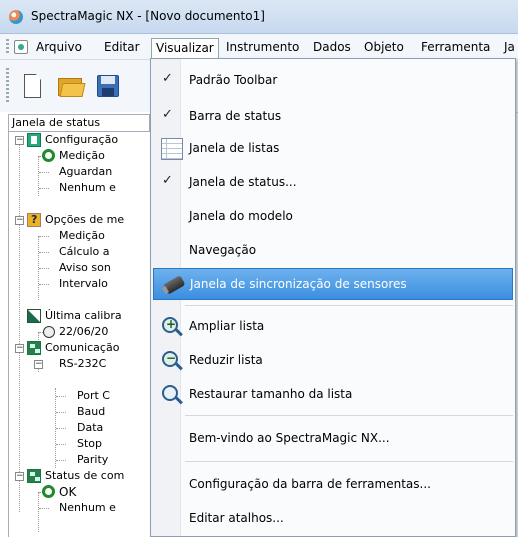 Image resolution: width=518 pixels, height=537 pixels. What do you see at coordinates (333, 149) in the screenshot?
I see `menu-item-janela-de-listas: Janela de listas` at bounding box center [333, 149].